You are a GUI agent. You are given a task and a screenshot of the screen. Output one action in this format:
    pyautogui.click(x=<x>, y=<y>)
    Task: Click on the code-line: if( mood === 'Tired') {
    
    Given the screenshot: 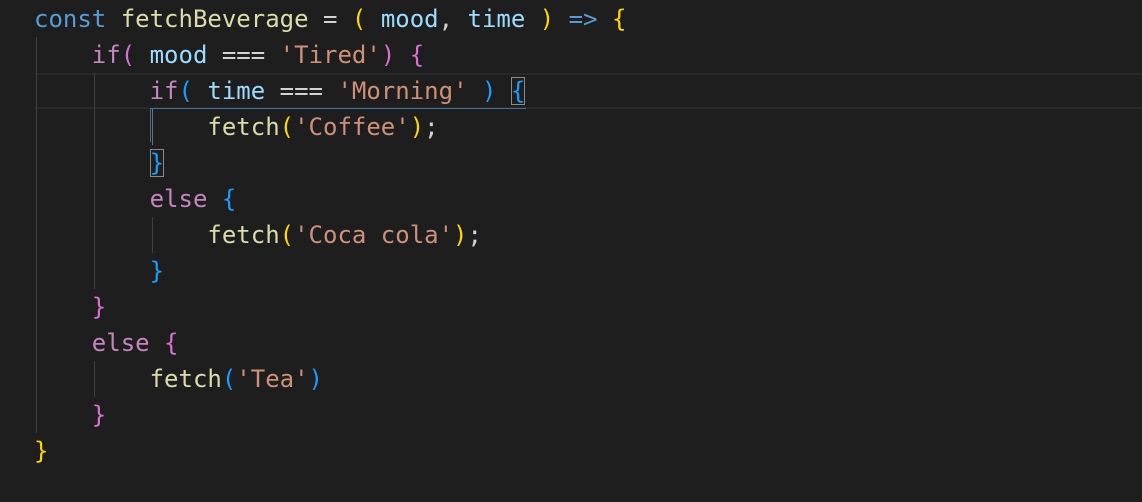 What is the action you would take?
    pyautogui.click(x=229, y=55)
    